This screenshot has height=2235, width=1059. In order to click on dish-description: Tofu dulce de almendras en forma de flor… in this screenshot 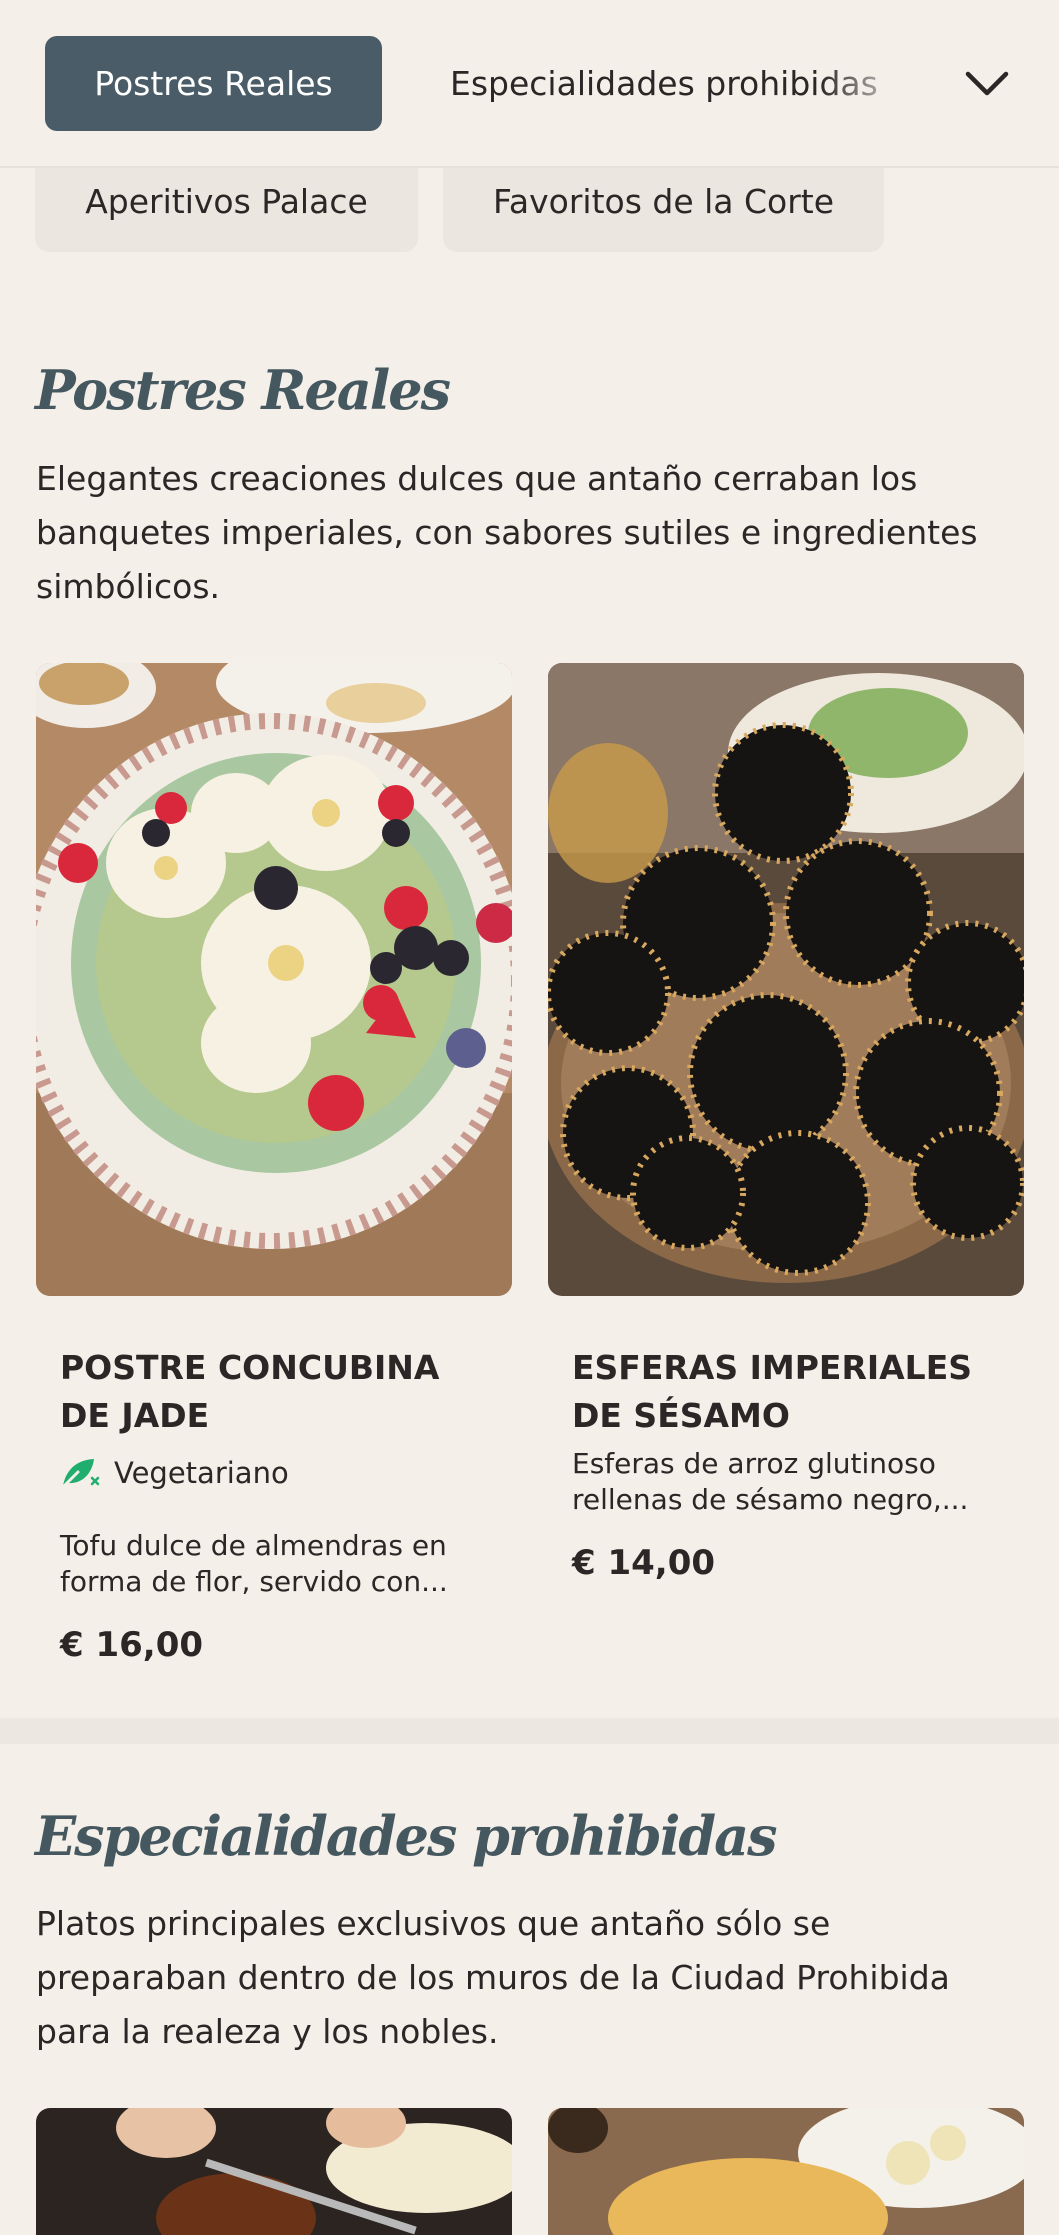, I will do `click(254, 1563)`.